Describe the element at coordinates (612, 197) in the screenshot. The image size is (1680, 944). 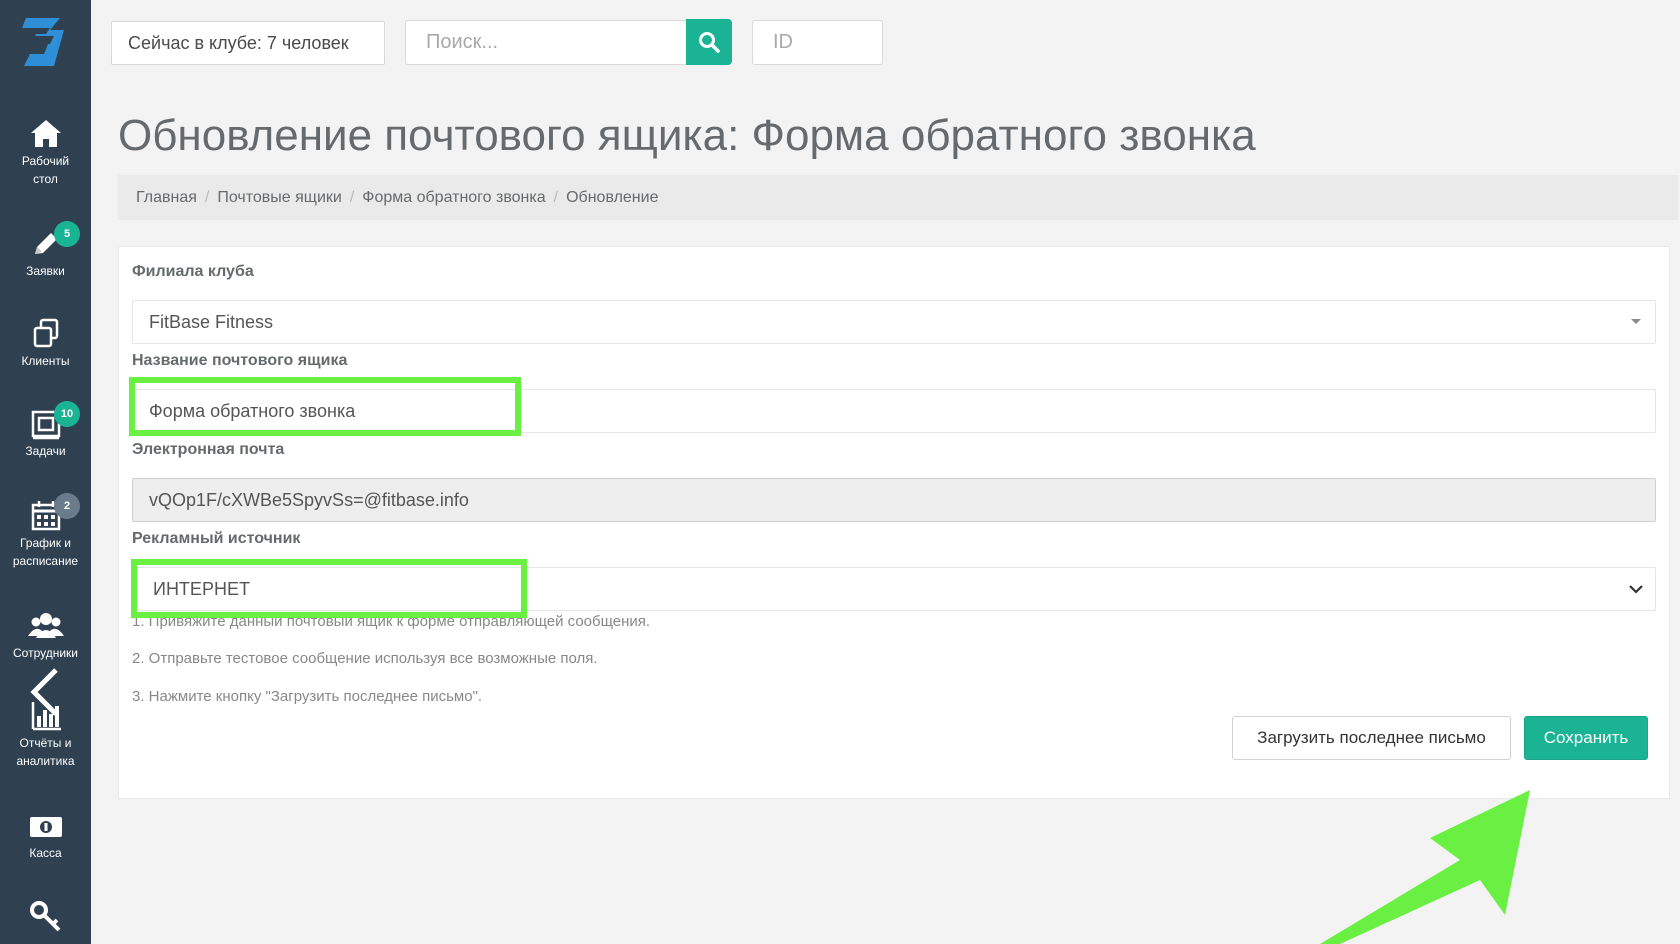
I see `breadcrumb-current: Обновление` at that location.